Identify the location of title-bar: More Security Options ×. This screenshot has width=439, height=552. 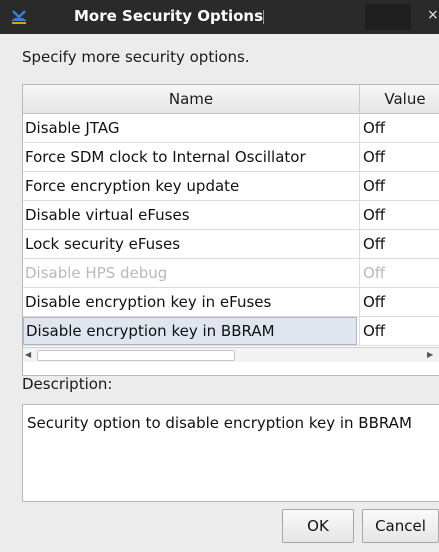
(219, 17).